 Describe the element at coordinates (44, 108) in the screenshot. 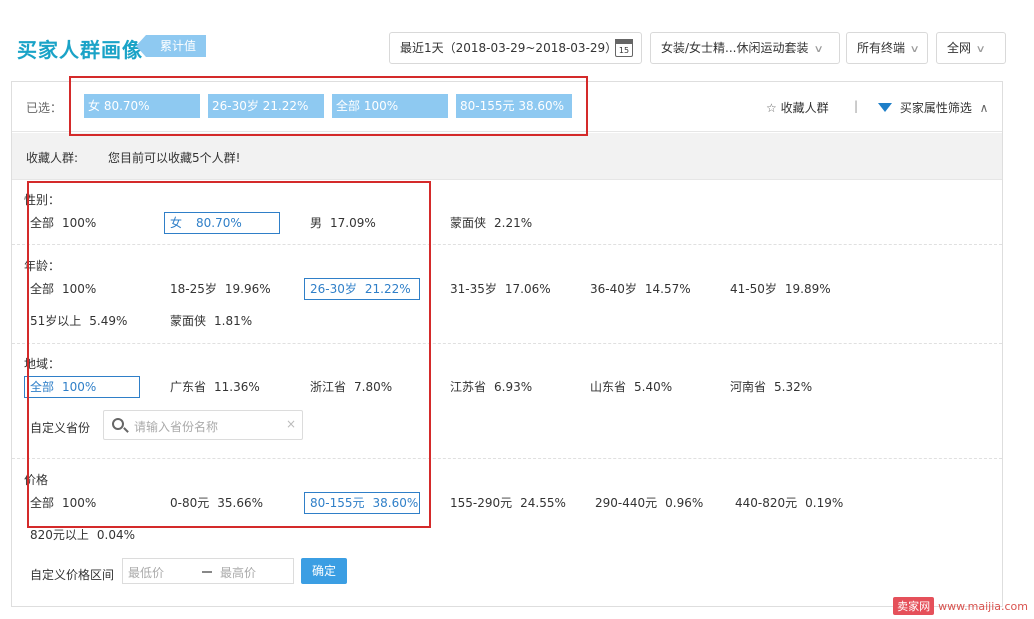

I see `selected-label: 已选：` at that location.